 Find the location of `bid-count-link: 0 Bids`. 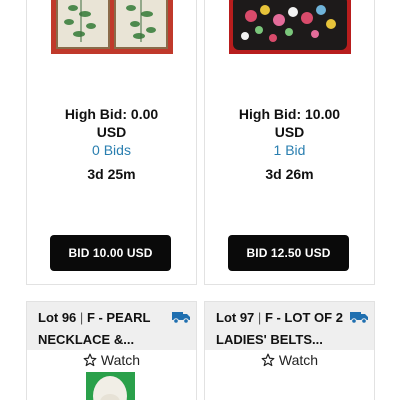

bid-count-link: 0 Bids is located at coordinates (111, 150).